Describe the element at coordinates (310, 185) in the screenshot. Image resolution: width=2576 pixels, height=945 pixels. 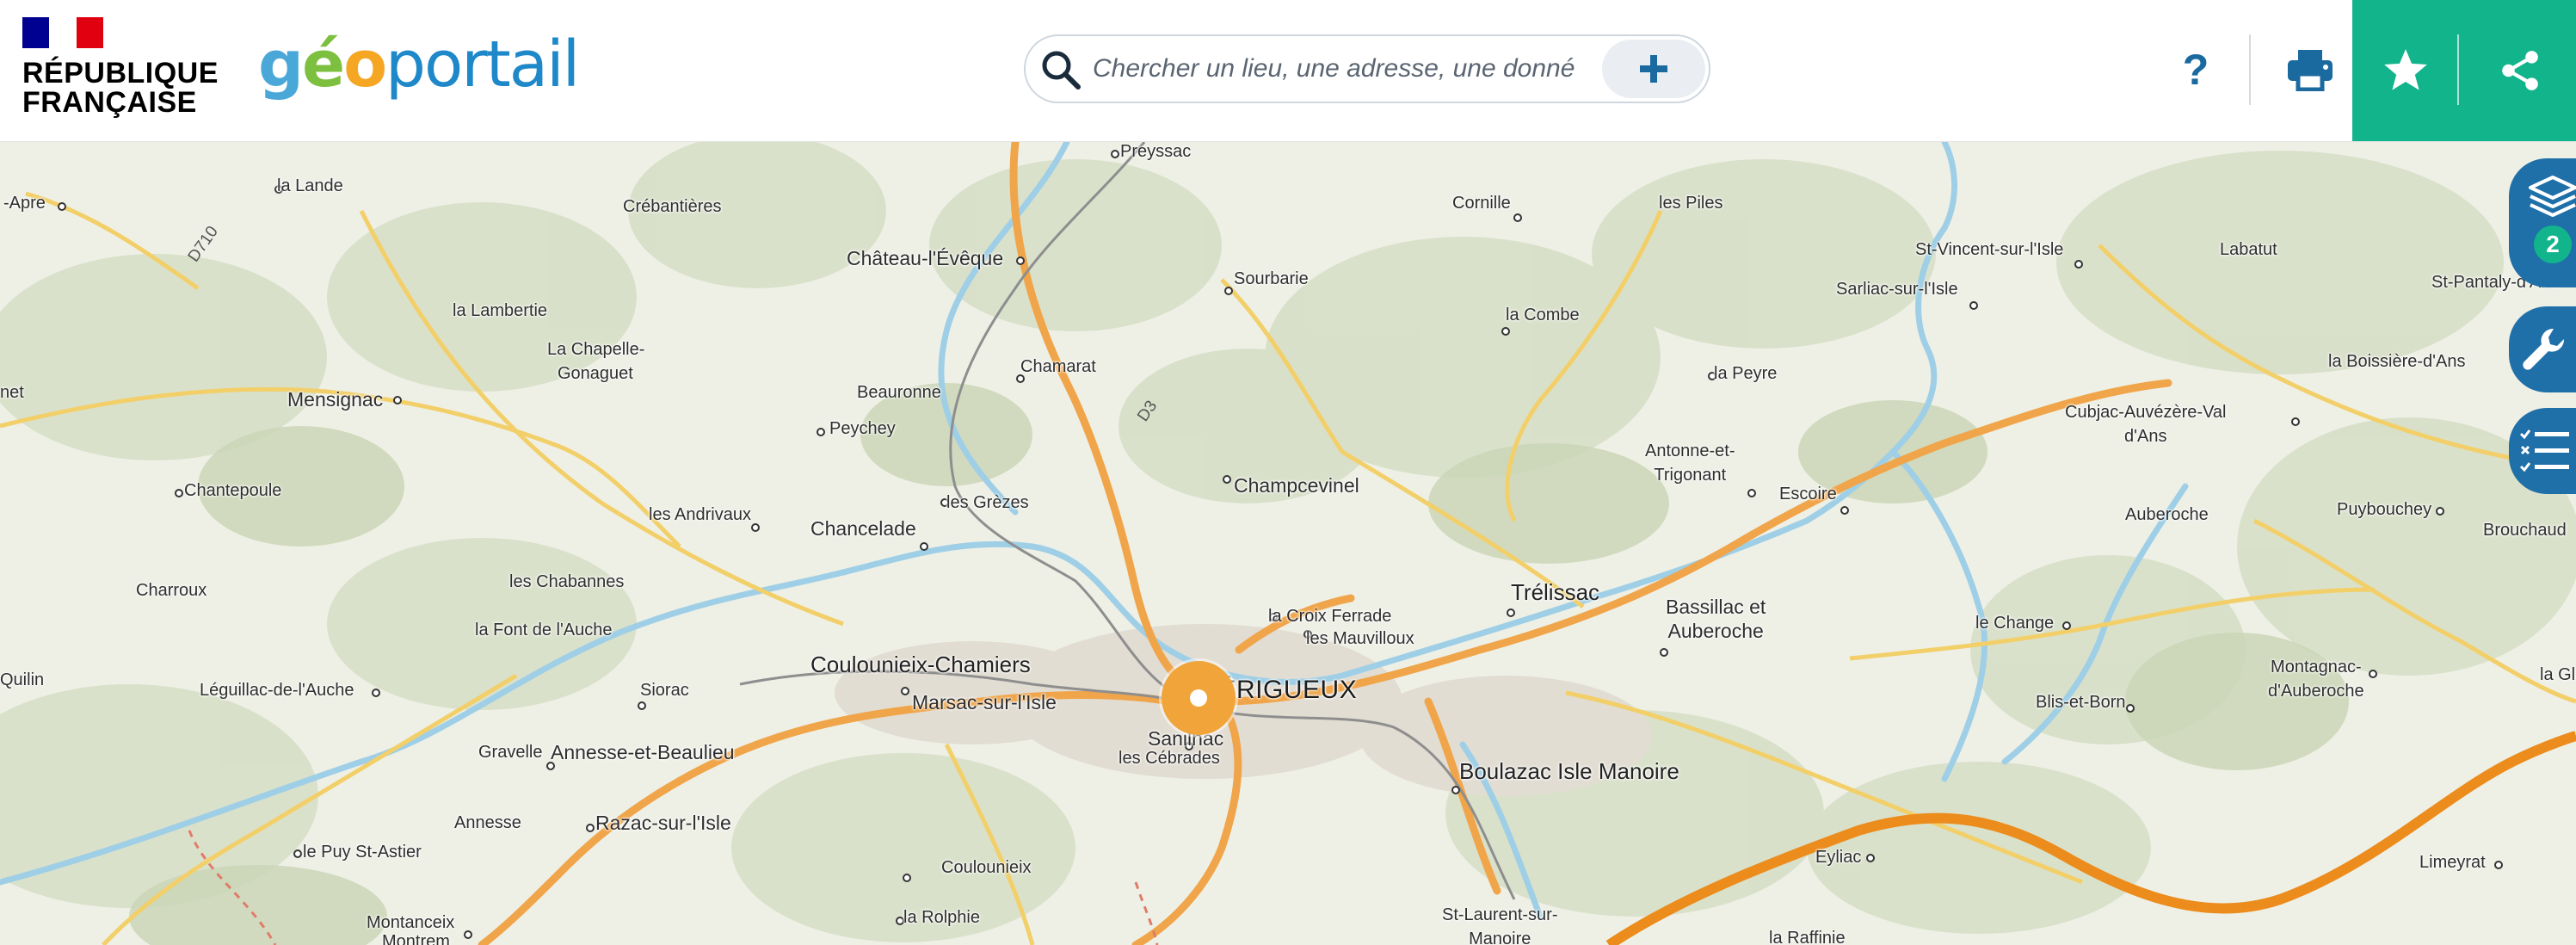
I see `map-label: la Lande` at that location.